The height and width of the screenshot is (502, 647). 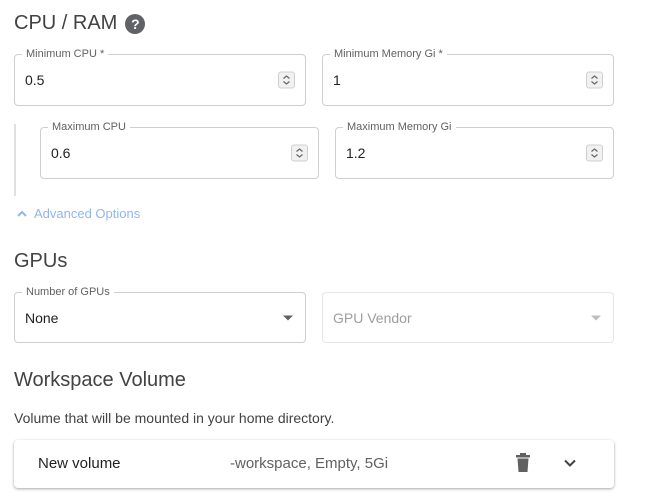 I want to click on cpu-ram-title-text: CPU / RAM, so click(x=66, y=23).